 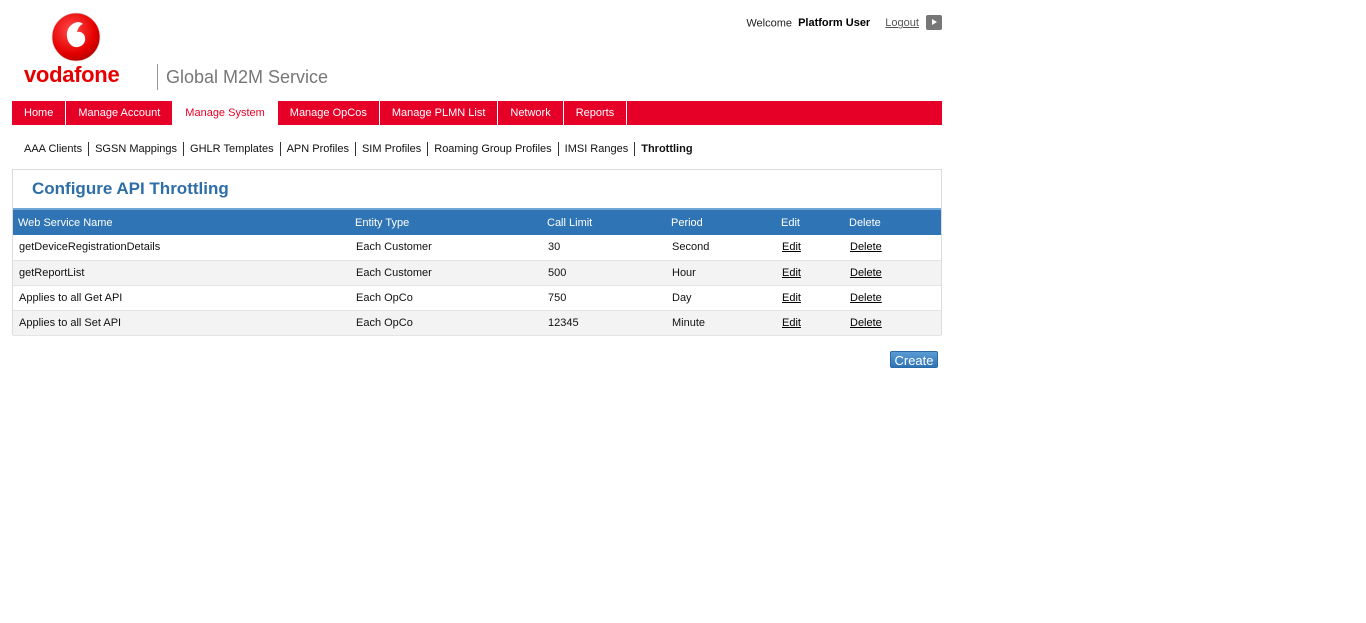 I want to click on logout-arrow-icon, so click(x=934, y=22).